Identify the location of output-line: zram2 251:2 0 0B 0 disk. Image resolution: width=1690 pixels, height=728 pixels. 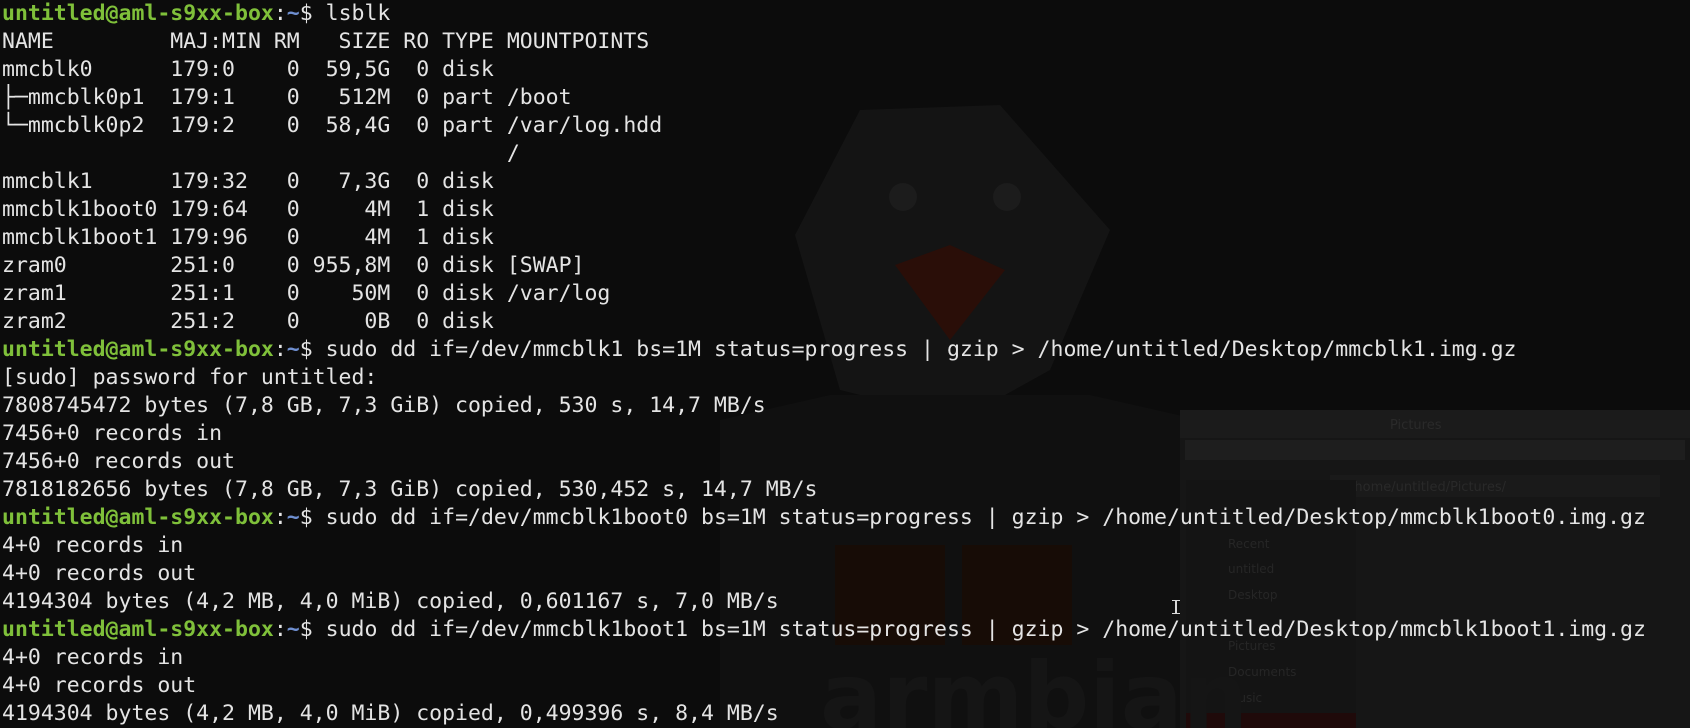
(248, 321).